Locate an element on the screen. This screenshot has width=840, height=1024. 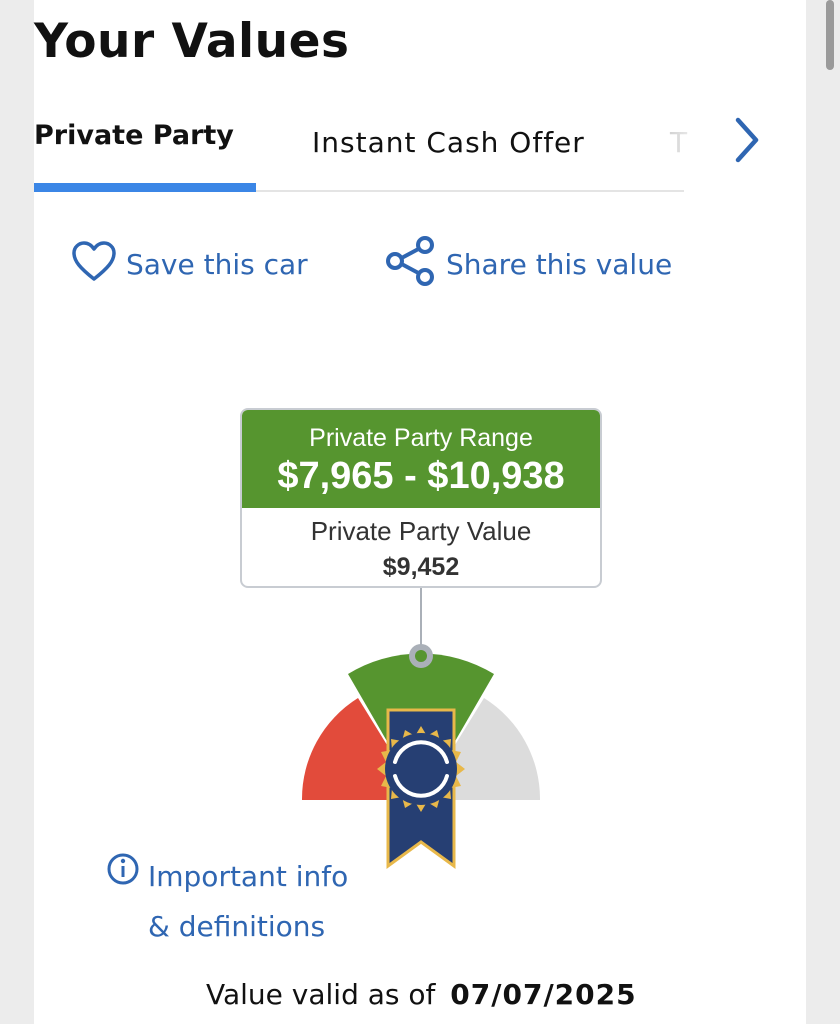
page-scrollbar is located at coordinates (830, 35).